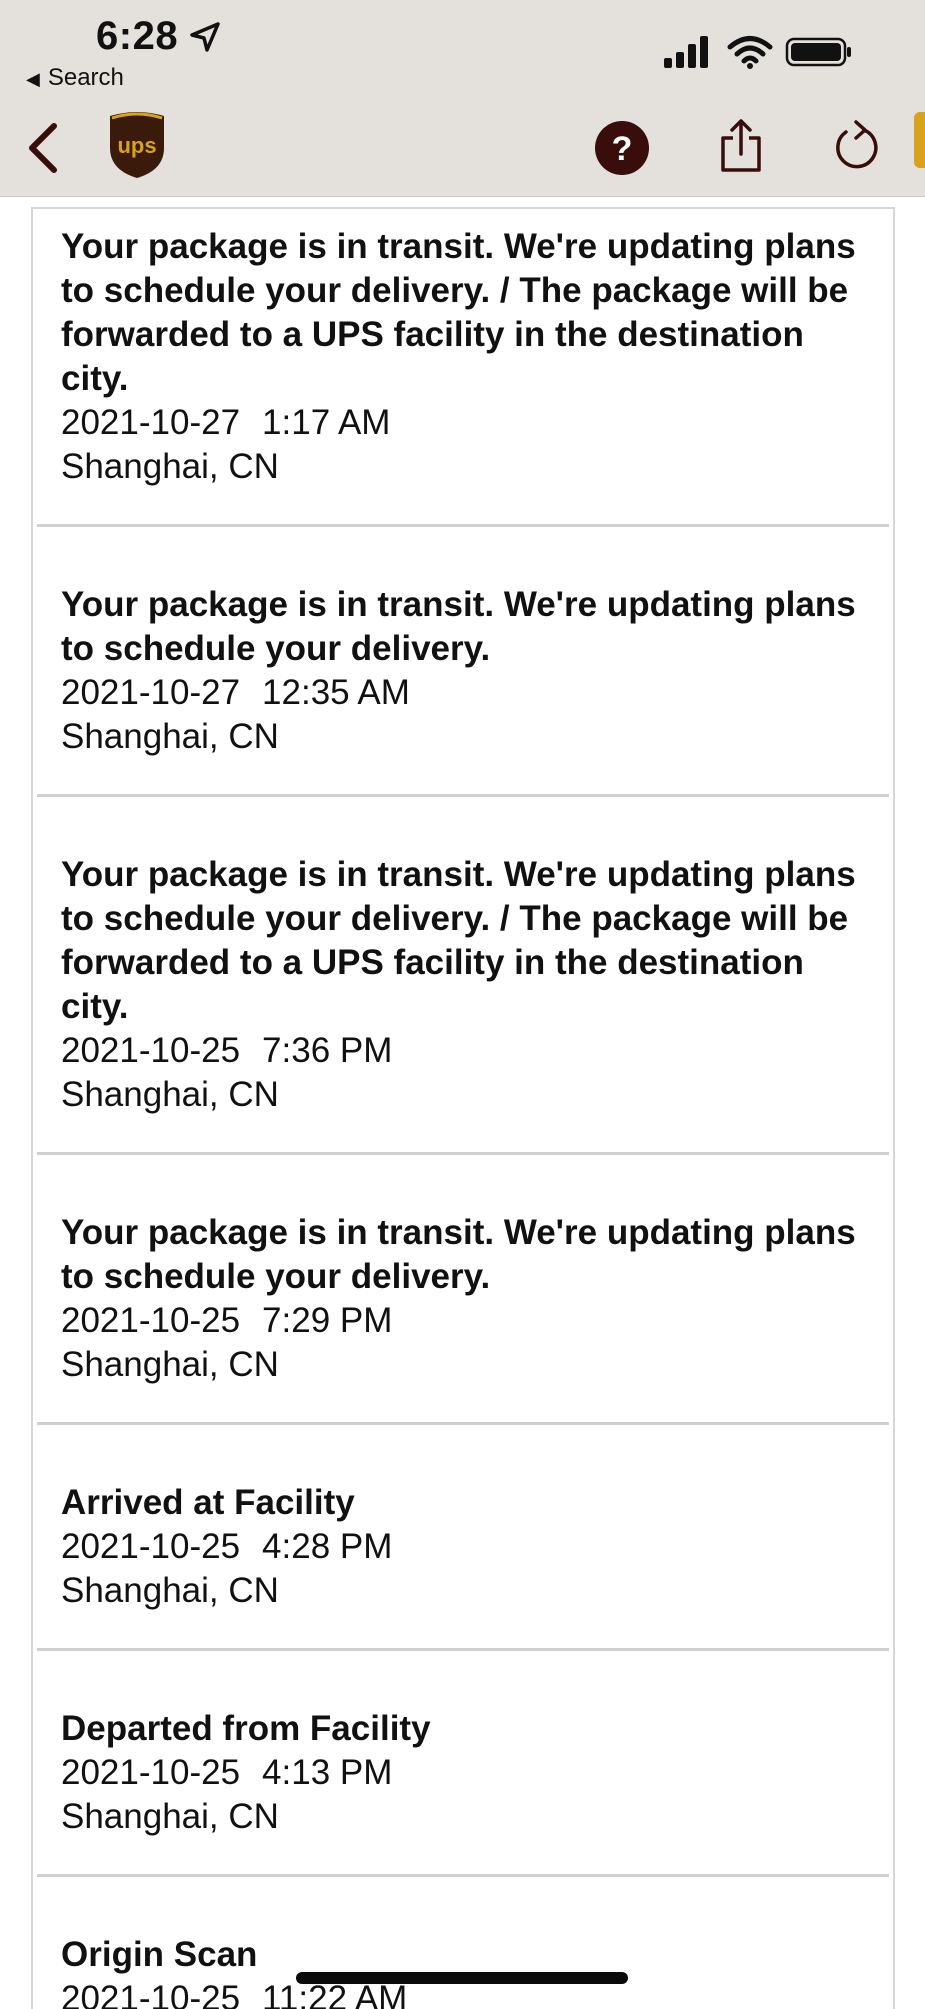 The width and height of the screenshot is (925, 2009). I want to click on share-icon, so click(741, 146).